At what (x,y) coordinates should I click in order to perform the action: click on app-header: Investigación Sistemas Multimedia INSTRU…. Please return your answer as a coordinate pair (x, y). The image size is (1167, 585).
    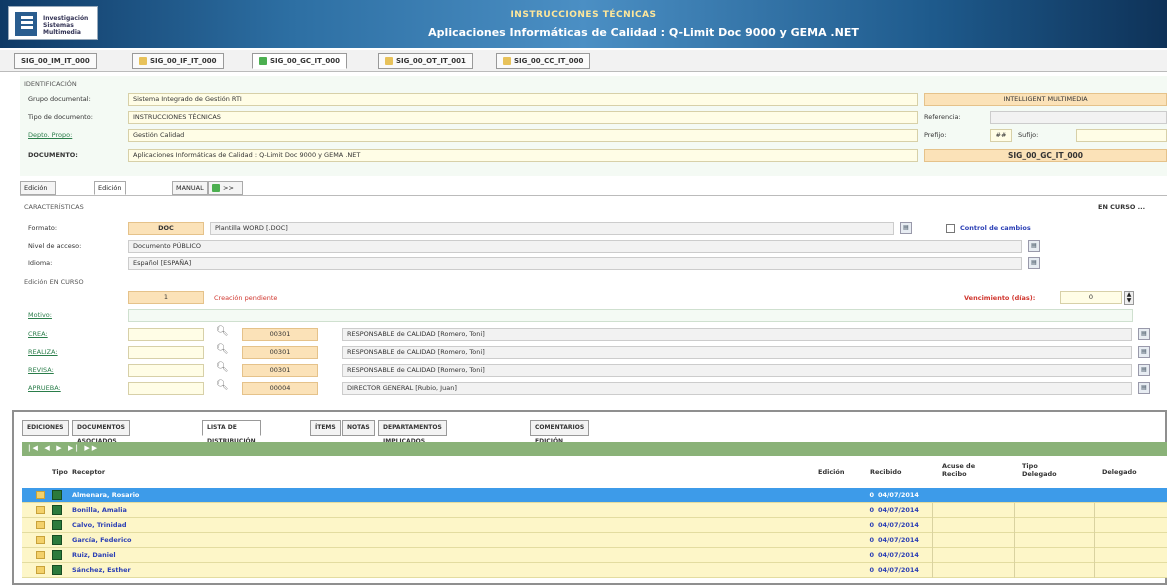
    Looking at the image, I should click on (583, 24).